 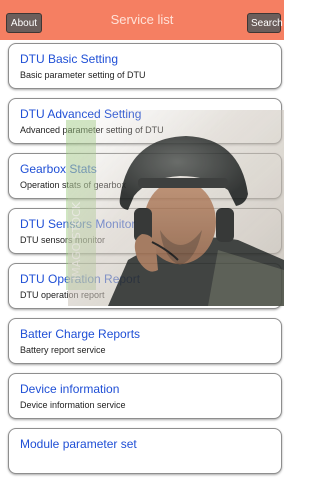 What do you see at coordinates (58, 169) in the screenshot?
I see `service-title: Gearbox Stats` at bounding box center [58, 169].